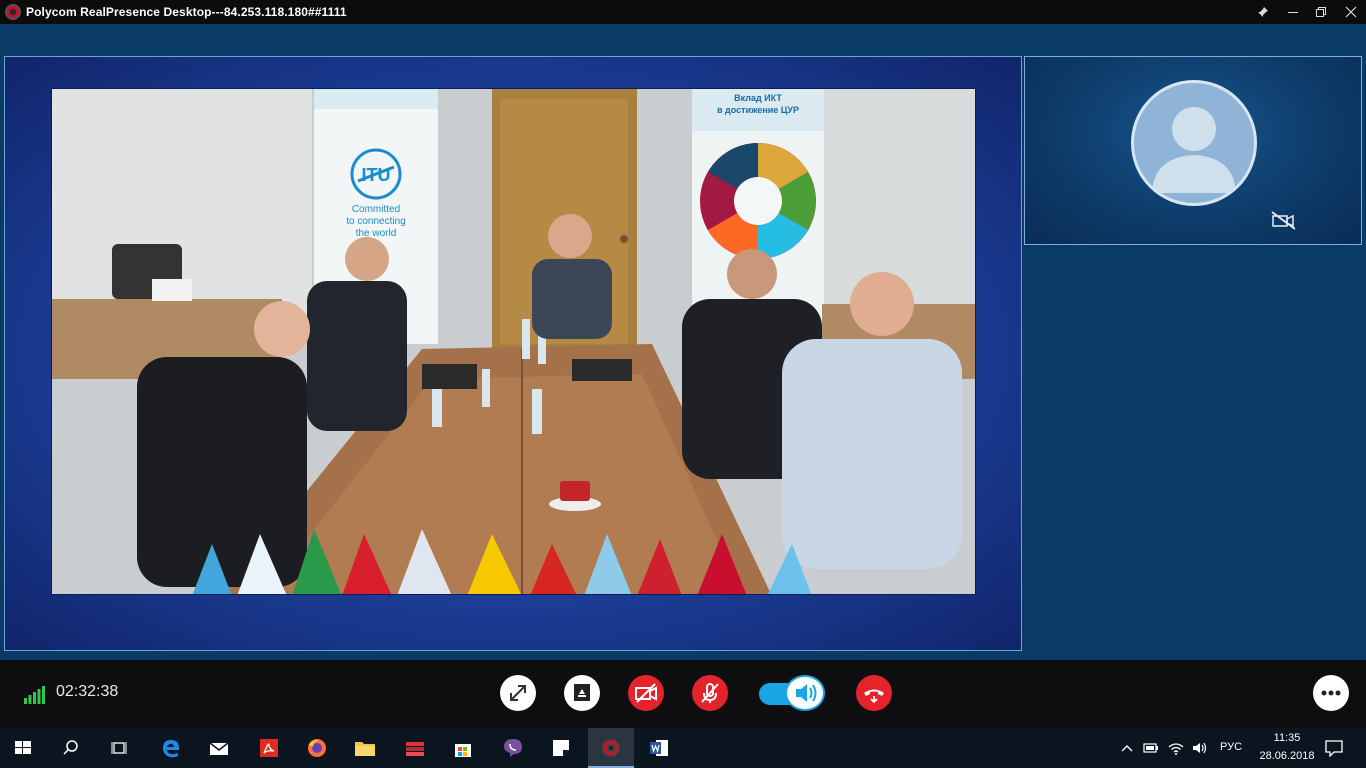 The height and width of the screenshot is (768, 1366). Describe the element at coordinates (376, 221) in the screenshot. I see `banner-left-line2: to connecting` at that location.